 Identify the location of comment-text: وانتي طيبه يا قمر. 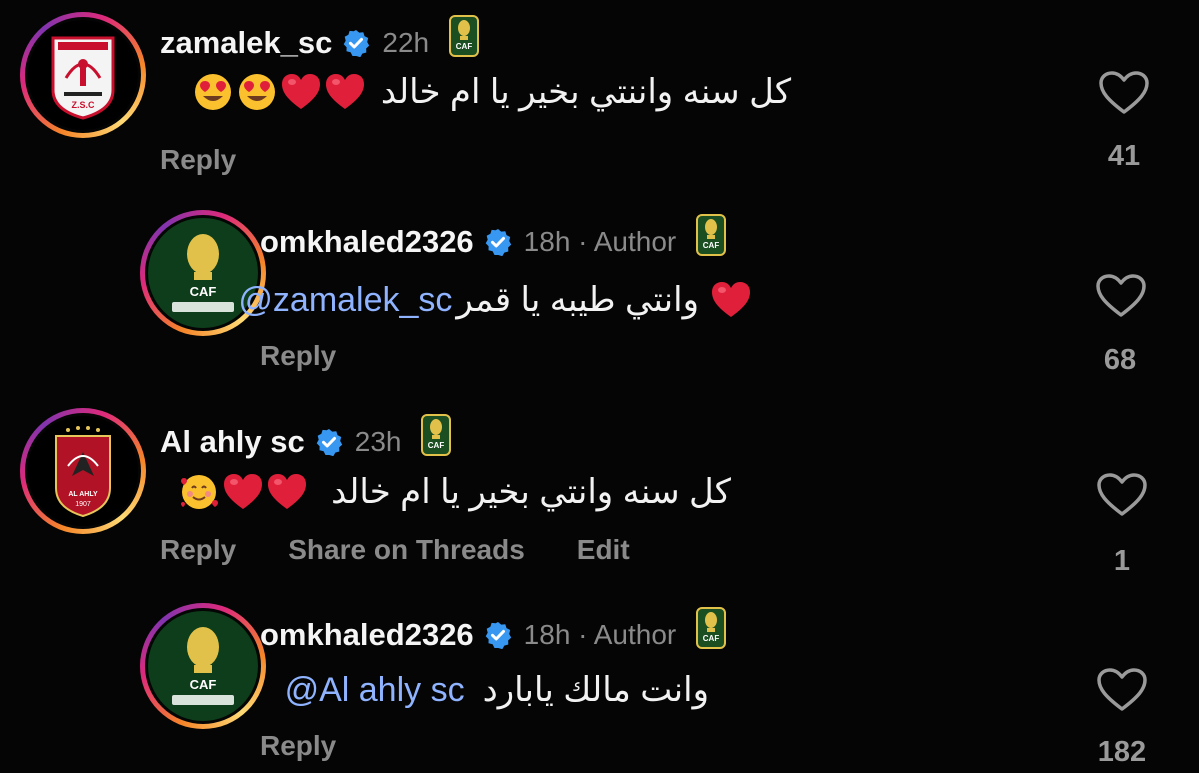
(577, 300).